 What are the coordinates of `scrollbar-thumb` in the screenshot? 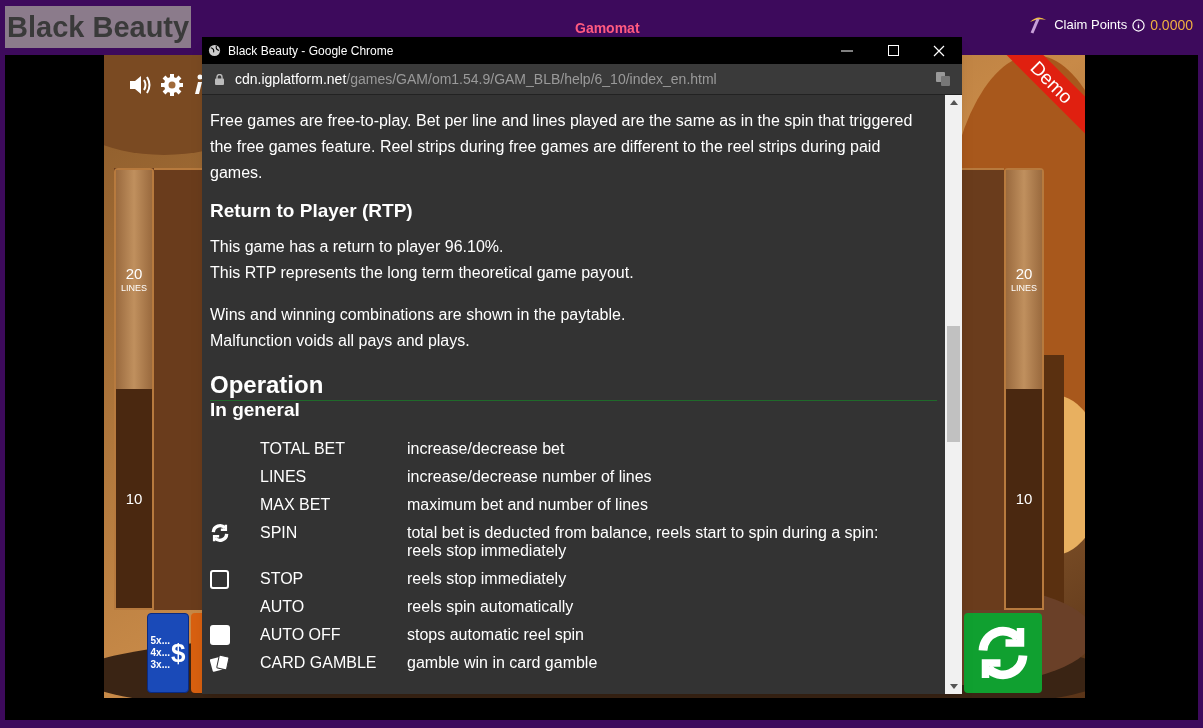 It's located at (953, 384).